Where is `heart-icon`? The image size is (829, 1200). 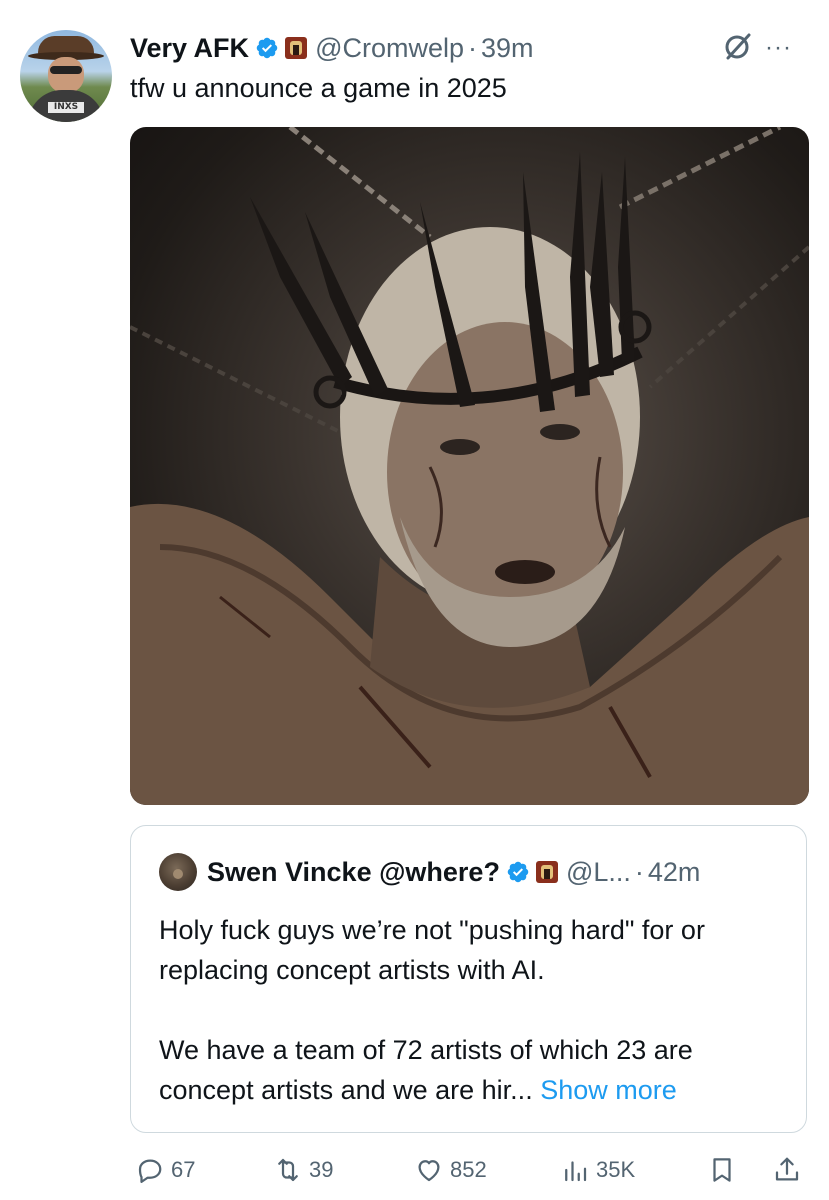 heart-icon is located at coordinates (429, 1171).